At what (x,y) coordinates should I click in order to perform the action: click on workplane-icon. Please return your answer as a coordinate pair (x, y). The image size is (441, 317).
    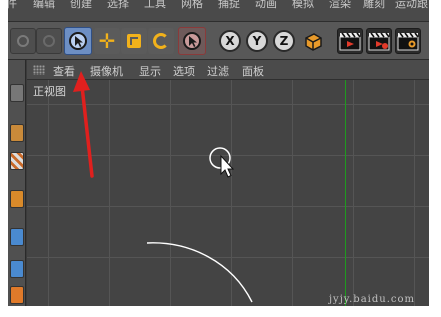
    Looking at the image, I should click on (17, 199).